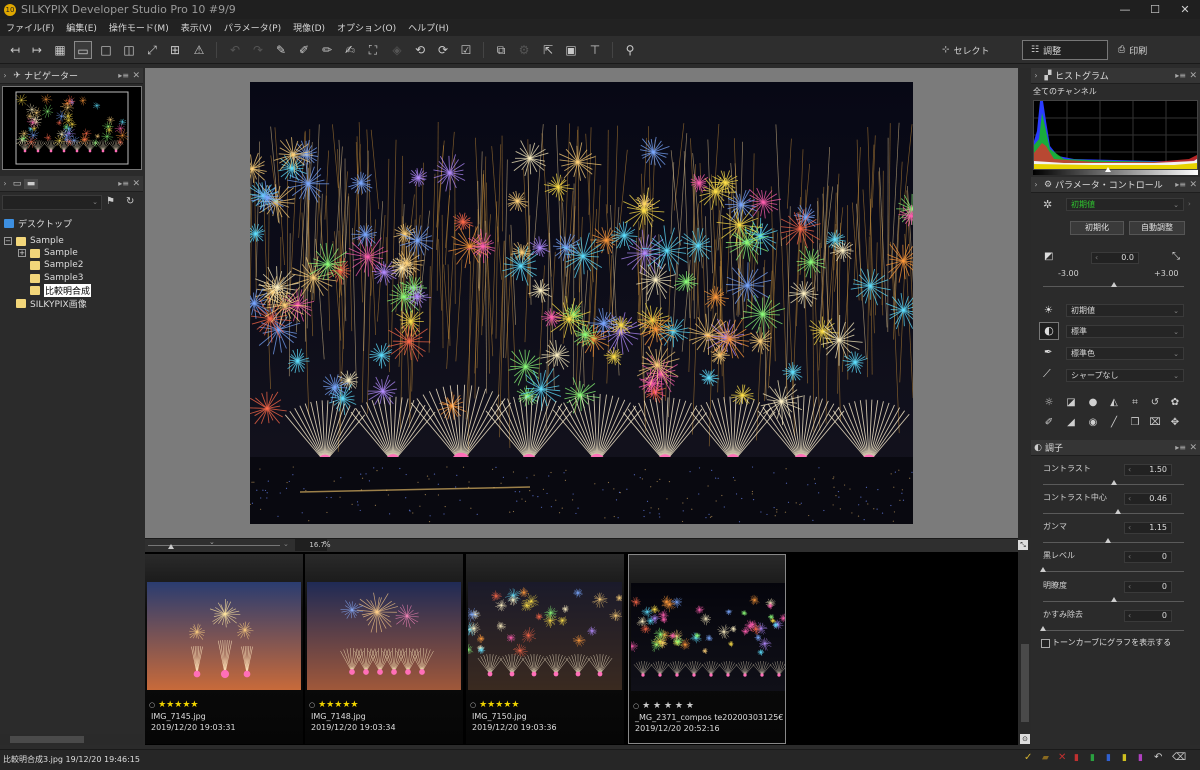 This screenshot has width=1200, height=770. I want to click on rotate-right-icon: ⟳, so click(443, 50).